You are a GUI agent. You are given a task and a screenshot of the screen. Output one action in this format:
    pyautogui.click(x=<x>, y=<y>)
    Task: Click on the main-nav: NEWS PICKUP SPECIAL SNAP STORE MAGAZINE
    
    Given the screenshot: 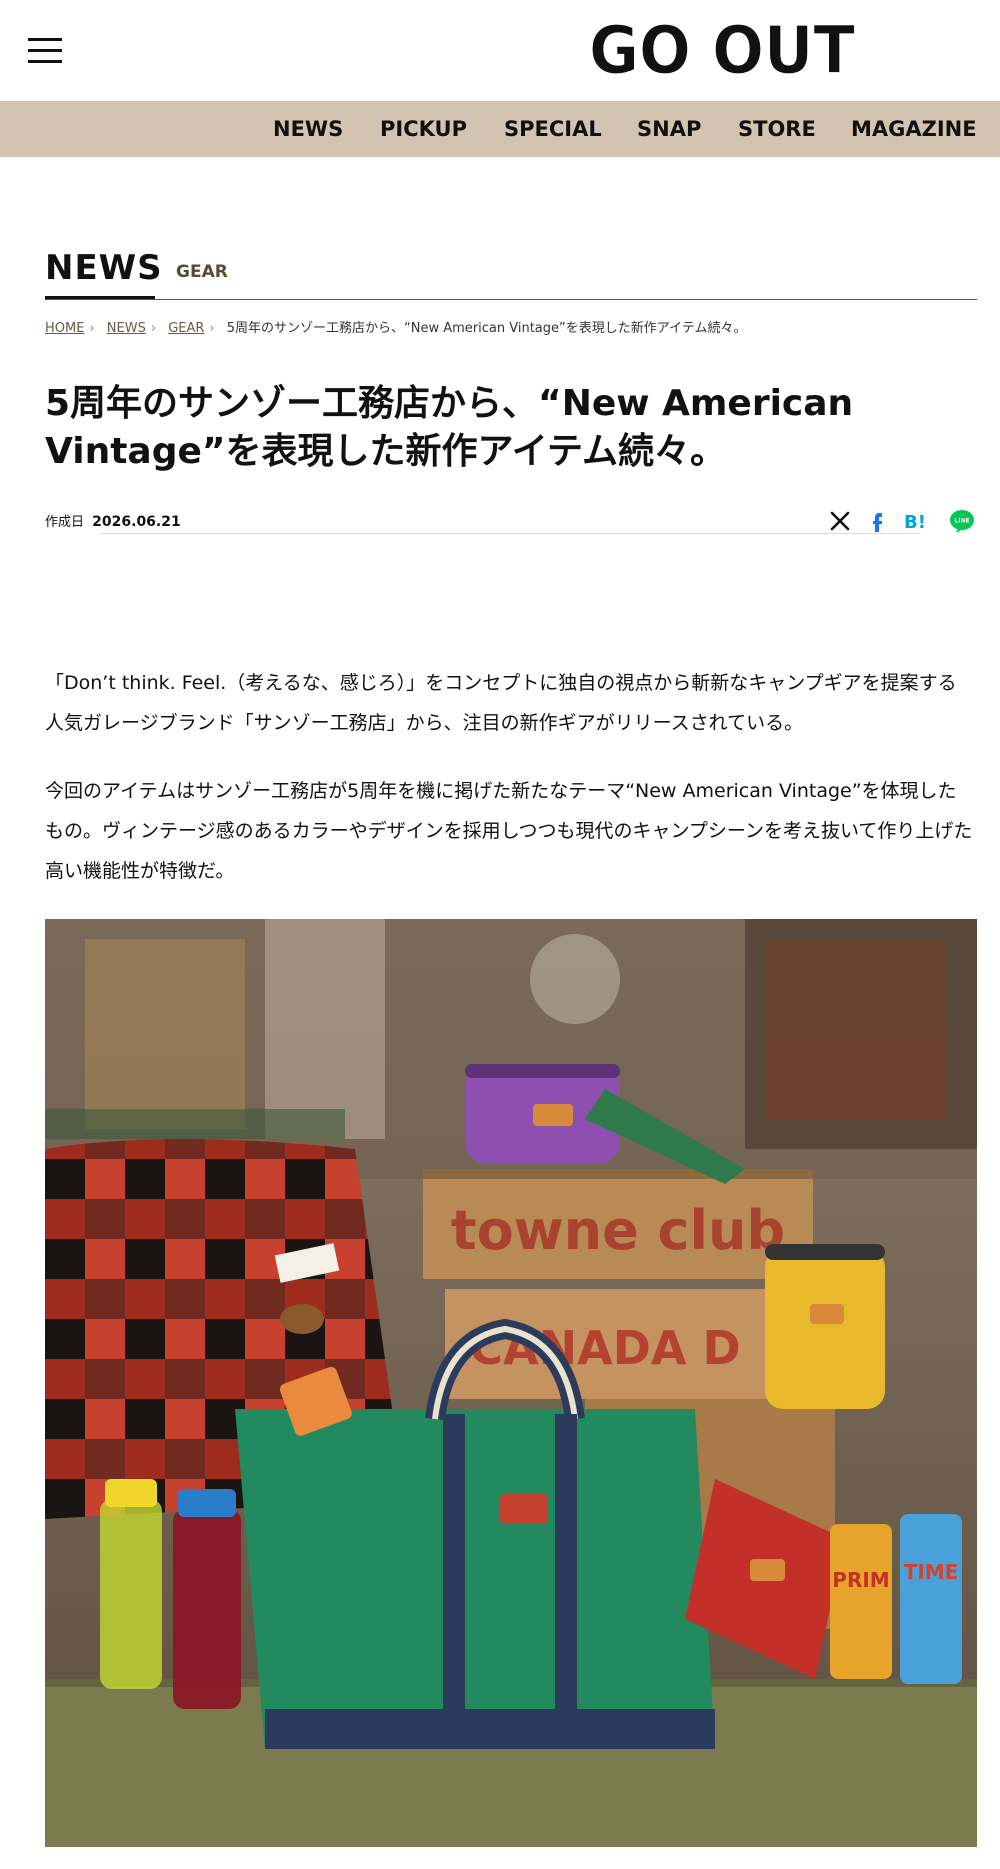 What is the action you would take?
    pyautogui.click(x=500, y=129)
    